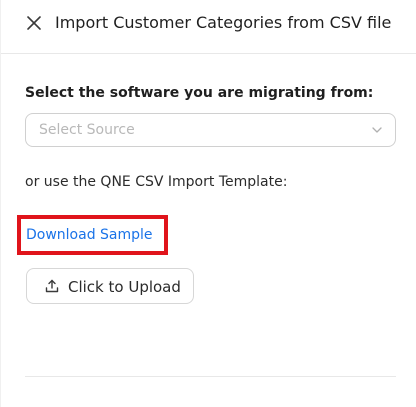 This screenshot has height=407, width=416. I want to click on panel-header: Import Customer Categories from CSV file, so click(208, 27).